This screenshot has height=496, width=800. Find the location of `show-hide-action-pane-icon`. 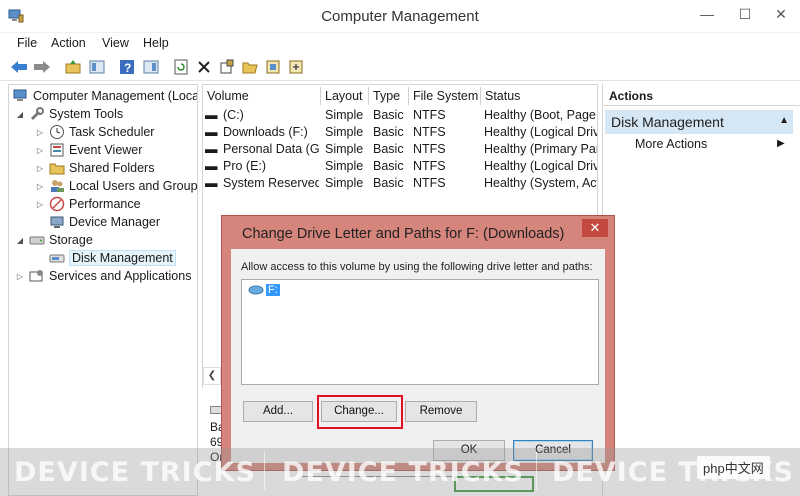

show-hide-action-pane-icon is located at coordinates (151, 67).